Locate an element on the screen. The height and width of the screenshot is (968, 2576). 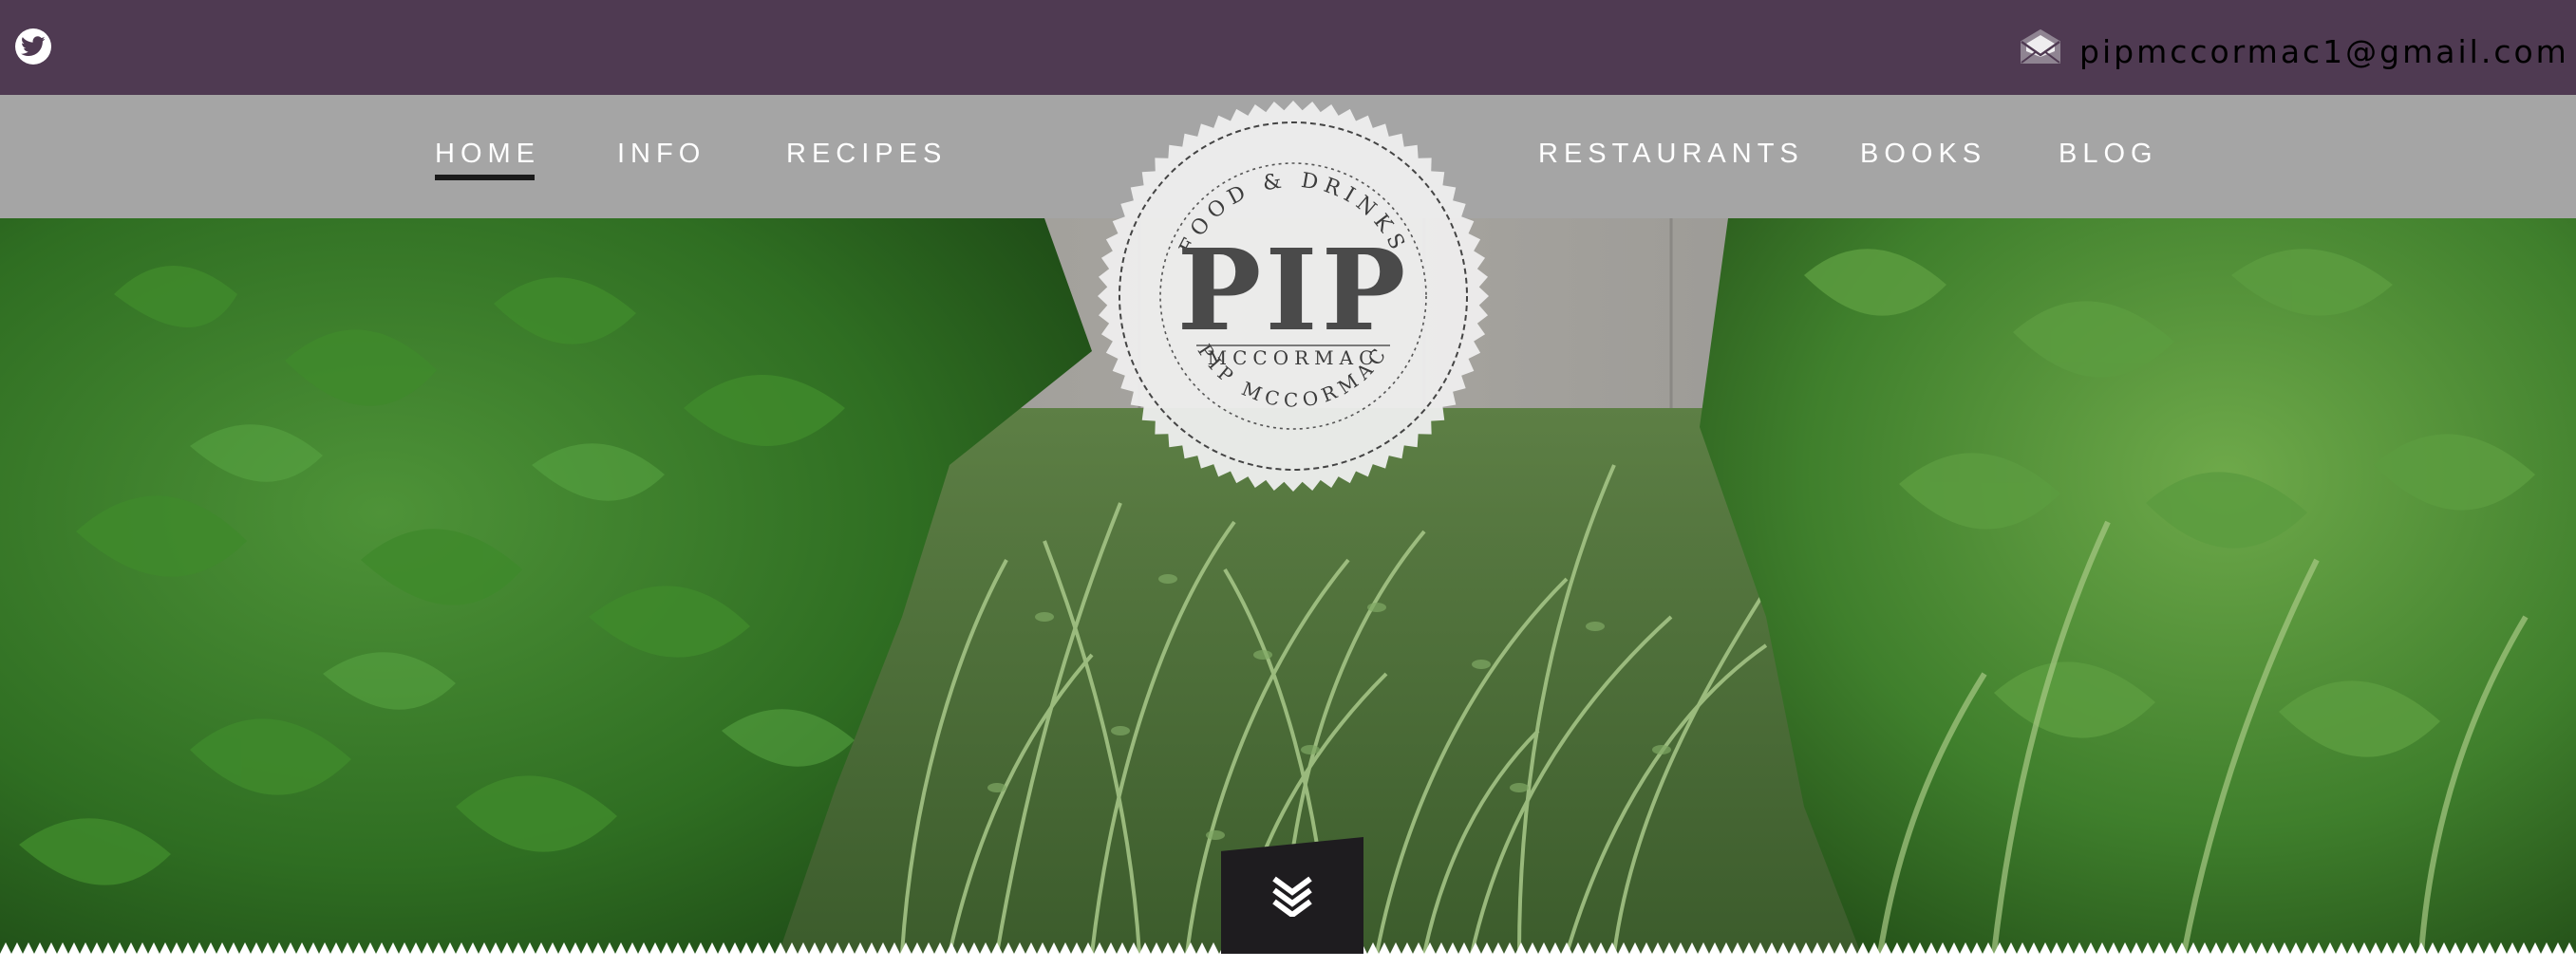
nav-item-recipes: RECIPES is located at coordinates (866, 154).